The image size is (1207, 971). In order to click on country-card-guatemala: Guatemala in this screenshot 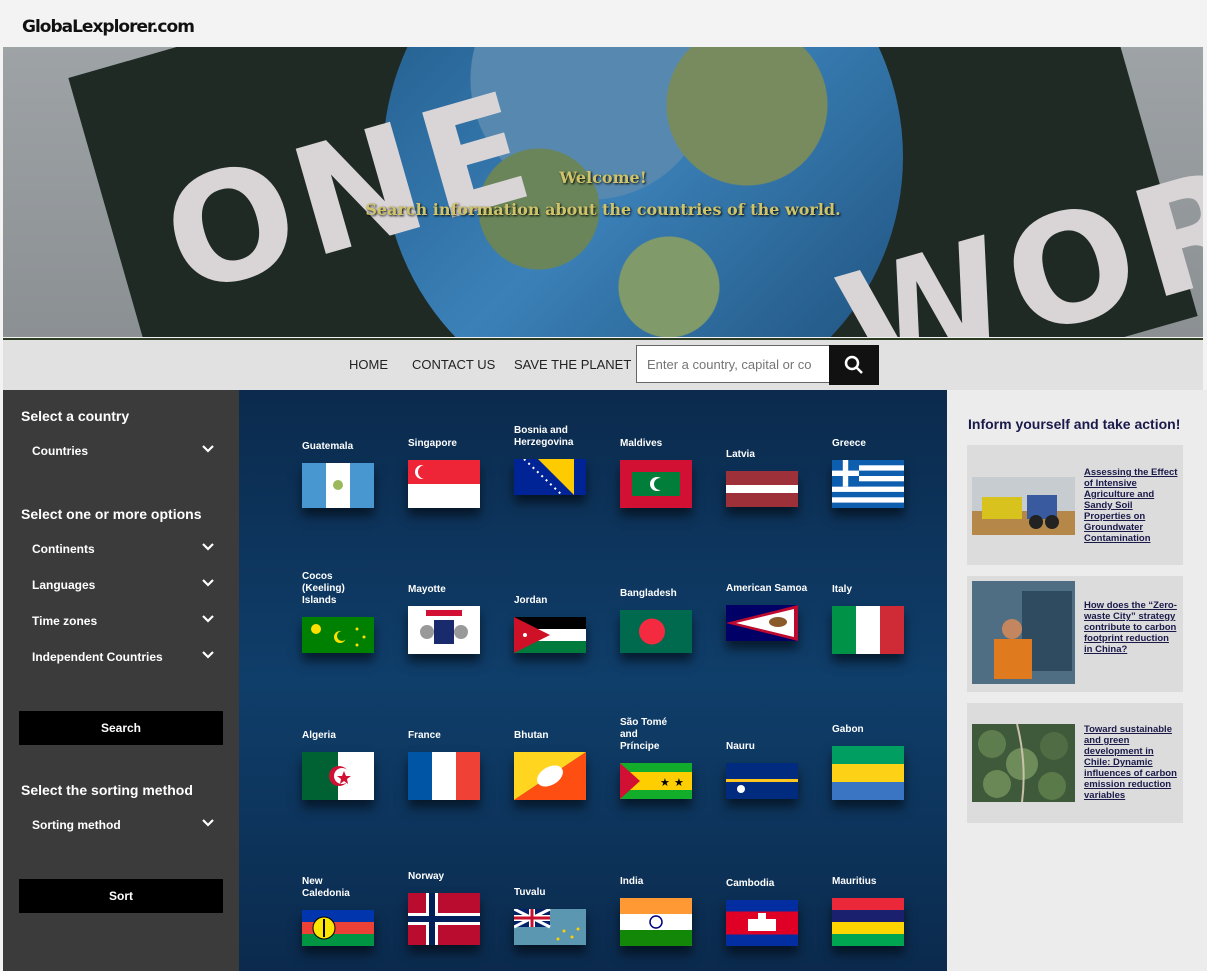, I will do `click(352, 474)`.